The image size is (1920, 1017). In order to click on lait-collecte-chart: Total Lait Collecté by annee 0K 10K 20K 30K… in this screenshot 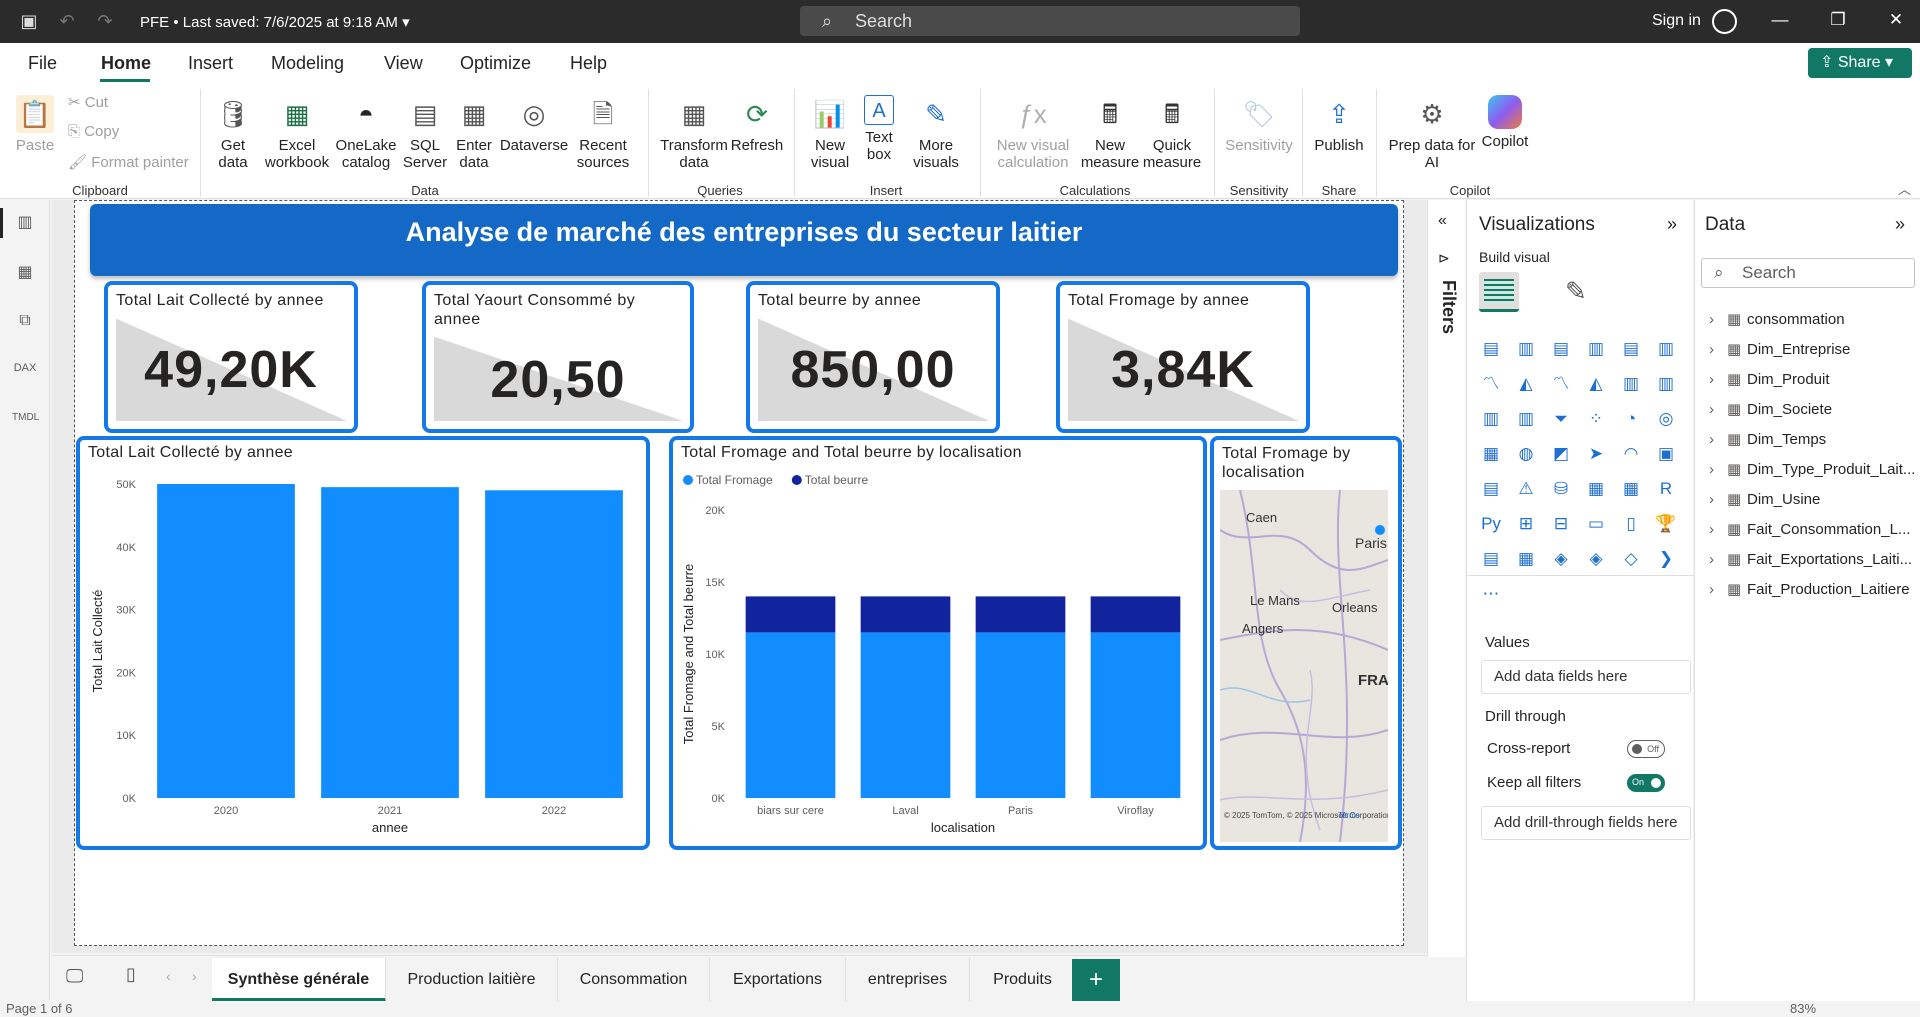, I will do `click(363, 643)`.